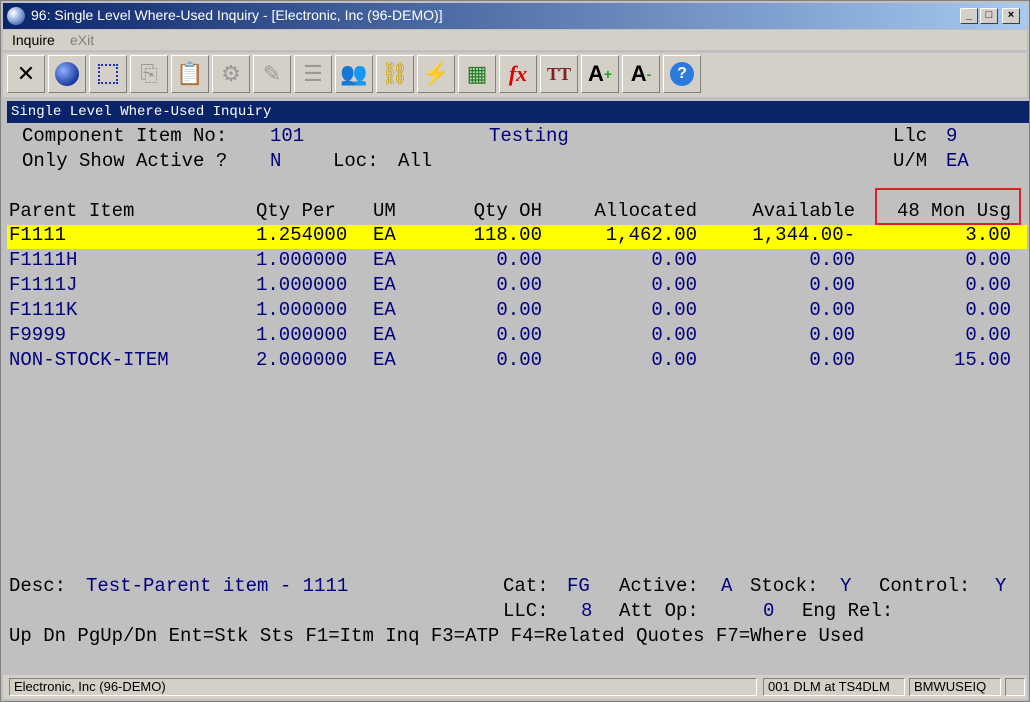 This screenshot has width=1030, height=702. What do you see at coordinates (846, 586) in the screenshot?
I see `stock-value: Y` at bounding box center [846, 586].